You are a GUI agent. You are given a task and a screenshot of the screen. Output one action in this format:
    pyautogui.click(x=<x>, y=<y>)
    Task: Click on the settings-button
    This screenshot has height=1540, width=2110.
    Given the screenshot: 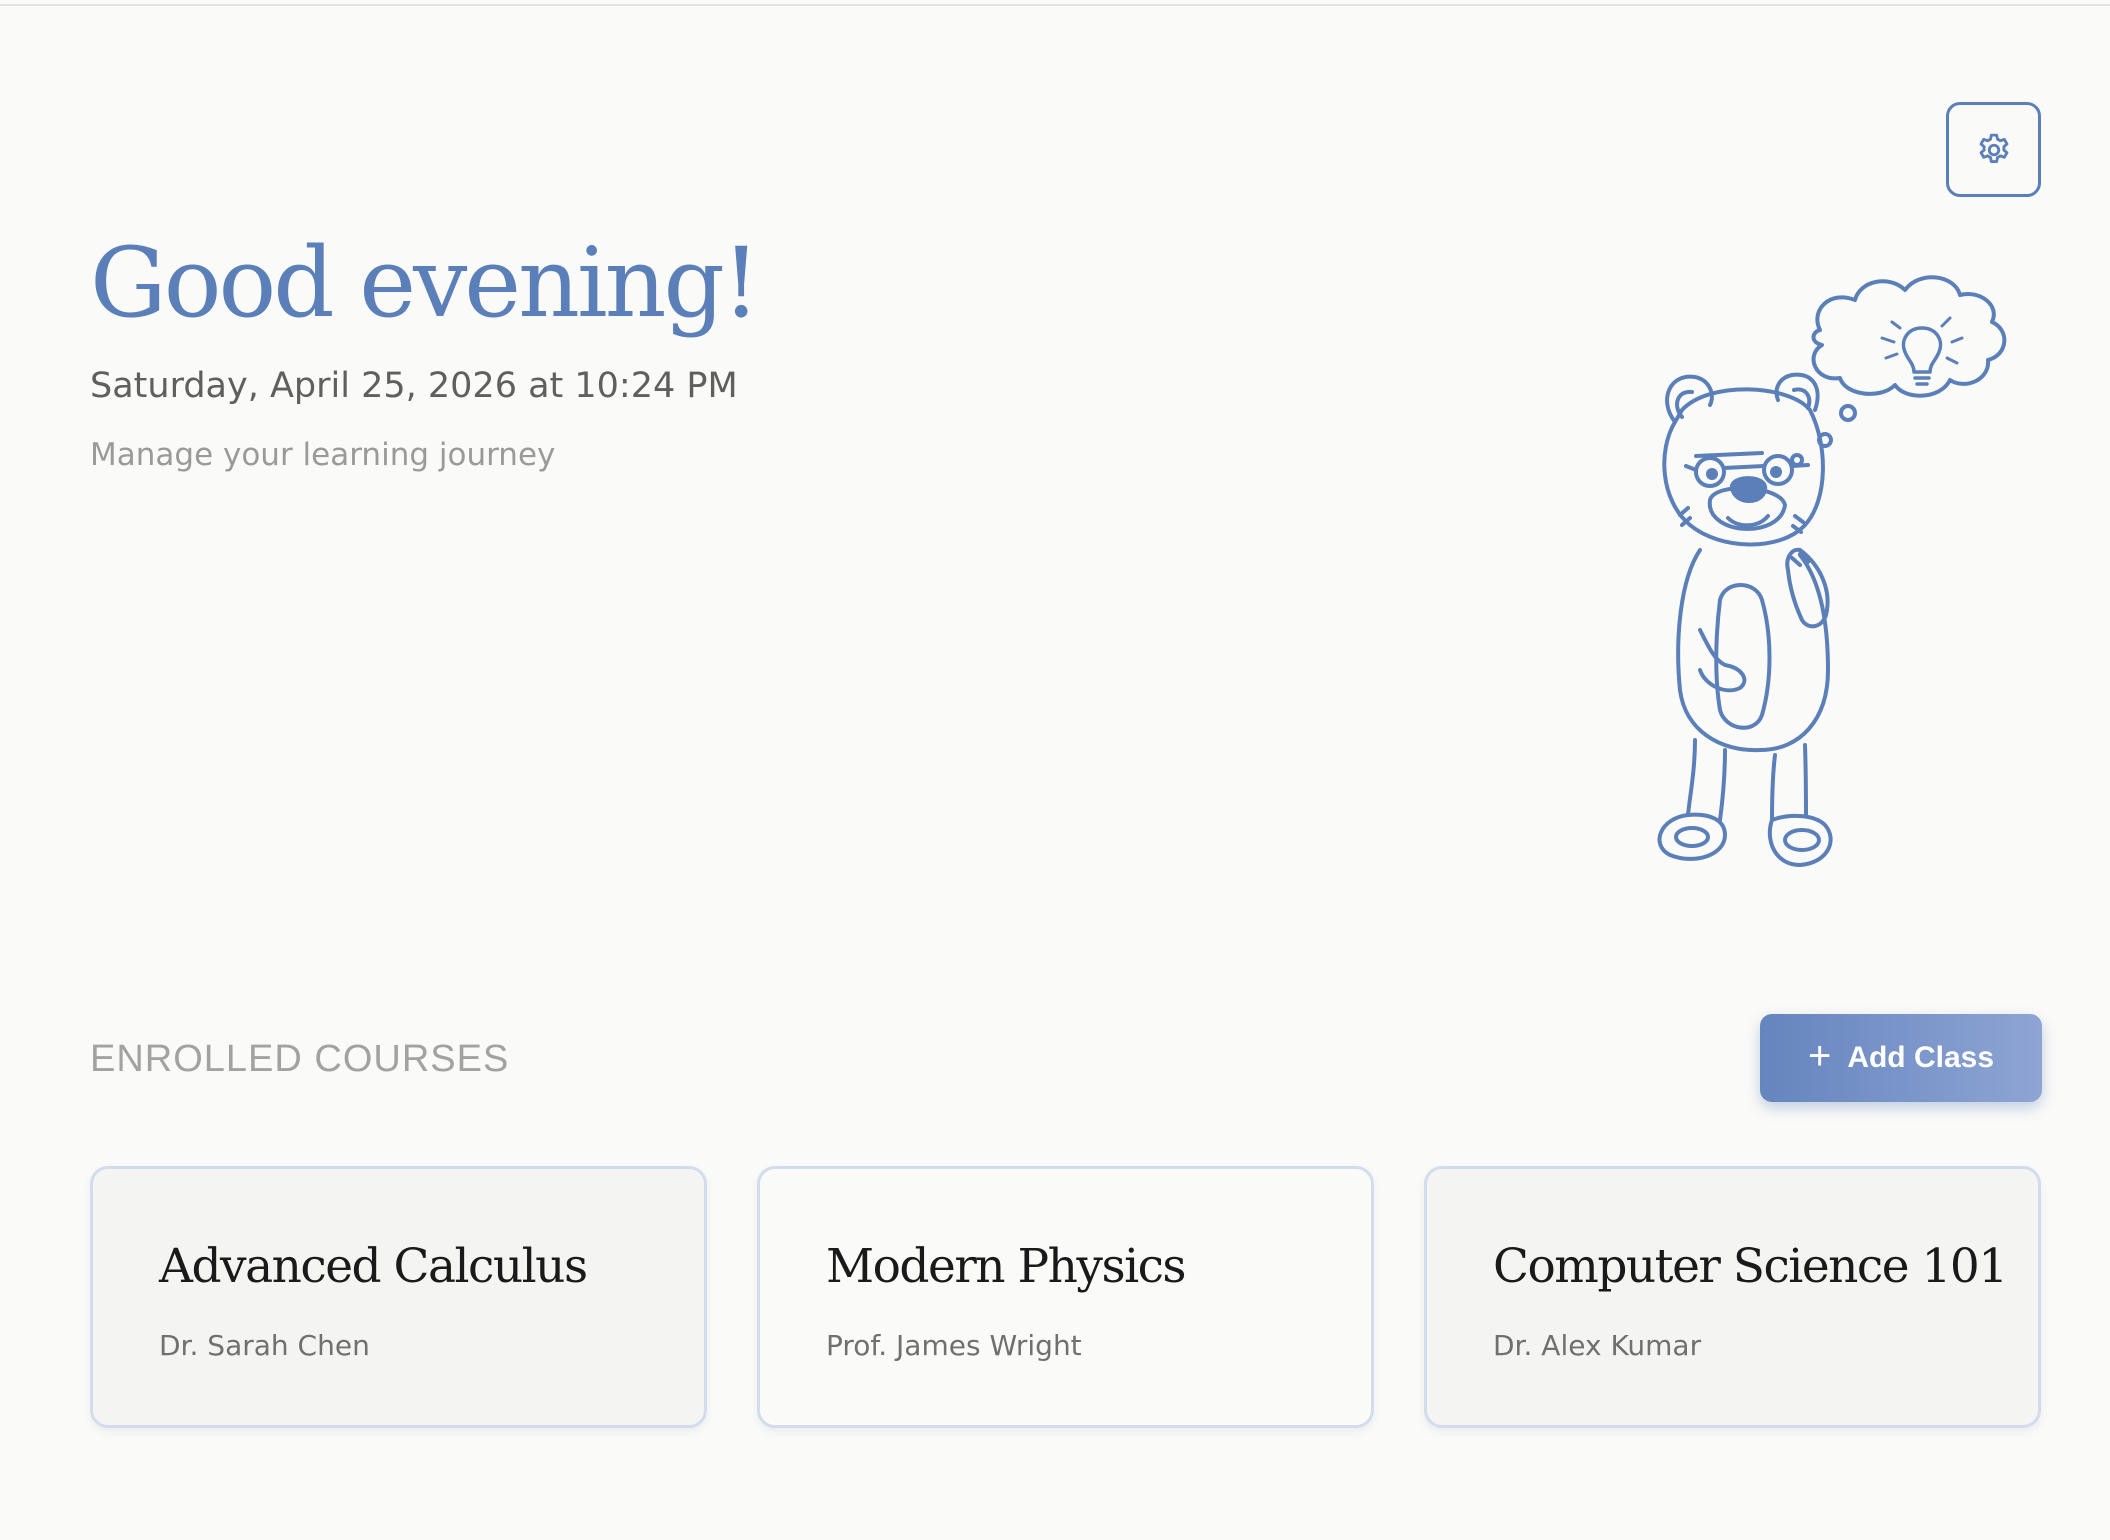 What is the action you would take?
    pyautogui.click(x=1993, y=149)
    